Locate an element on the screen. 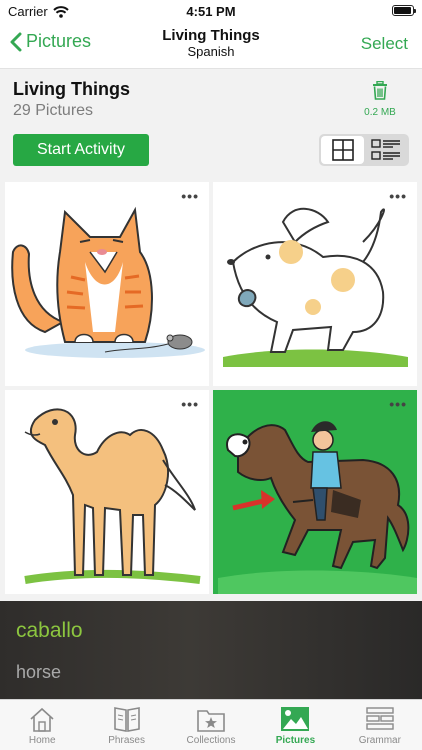 The width and height of the screenshot is (422, 750). grid-icon is located at coordinates (342, 150).